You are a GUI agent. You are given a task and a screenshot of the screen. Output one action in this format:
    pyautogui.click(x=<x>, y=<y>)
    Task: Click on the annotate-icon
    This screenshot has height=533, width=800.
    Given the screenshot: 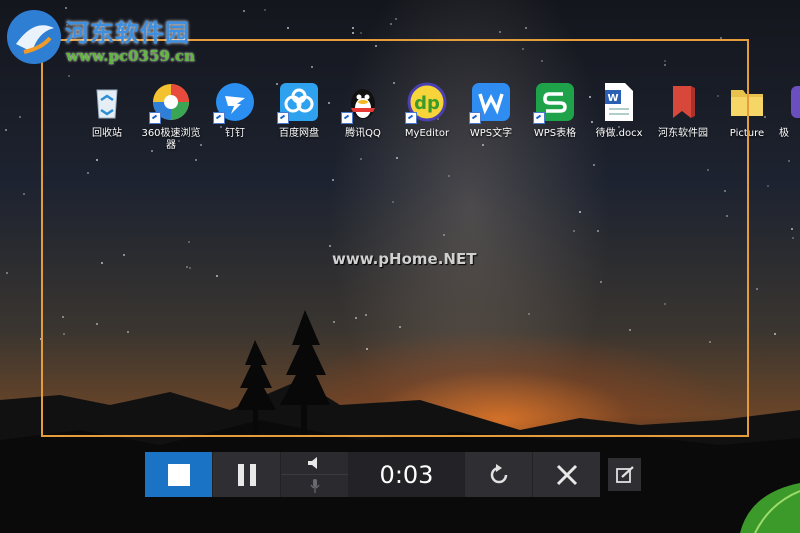 What is the action you would take?
    pyautogui.click(x=624, y=474)
    